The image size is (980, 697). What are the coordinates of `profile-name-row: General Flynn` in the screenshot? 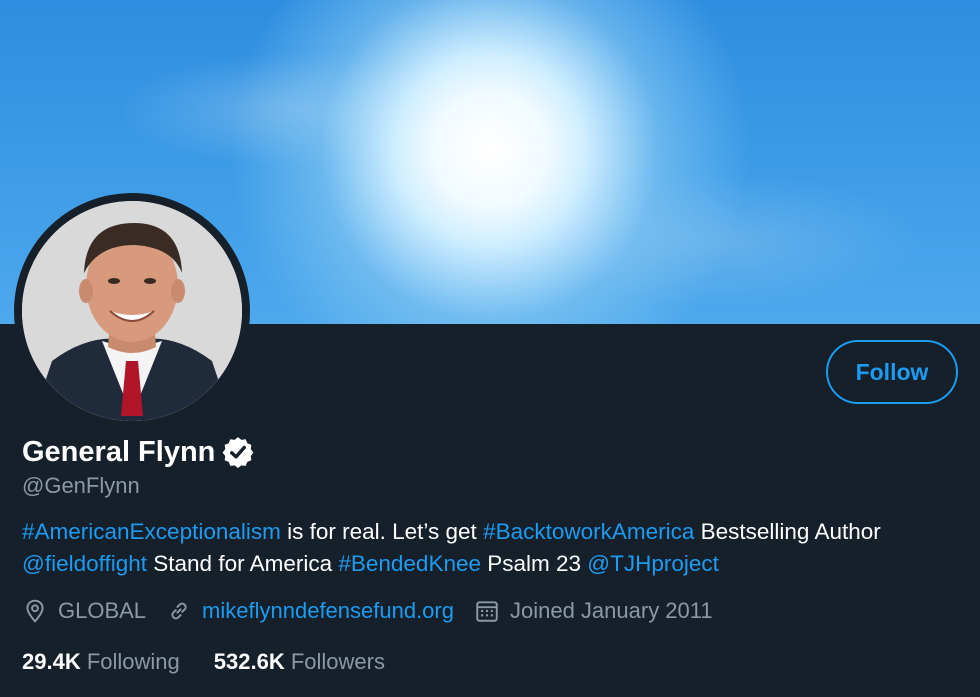 It's located at (138, 452).